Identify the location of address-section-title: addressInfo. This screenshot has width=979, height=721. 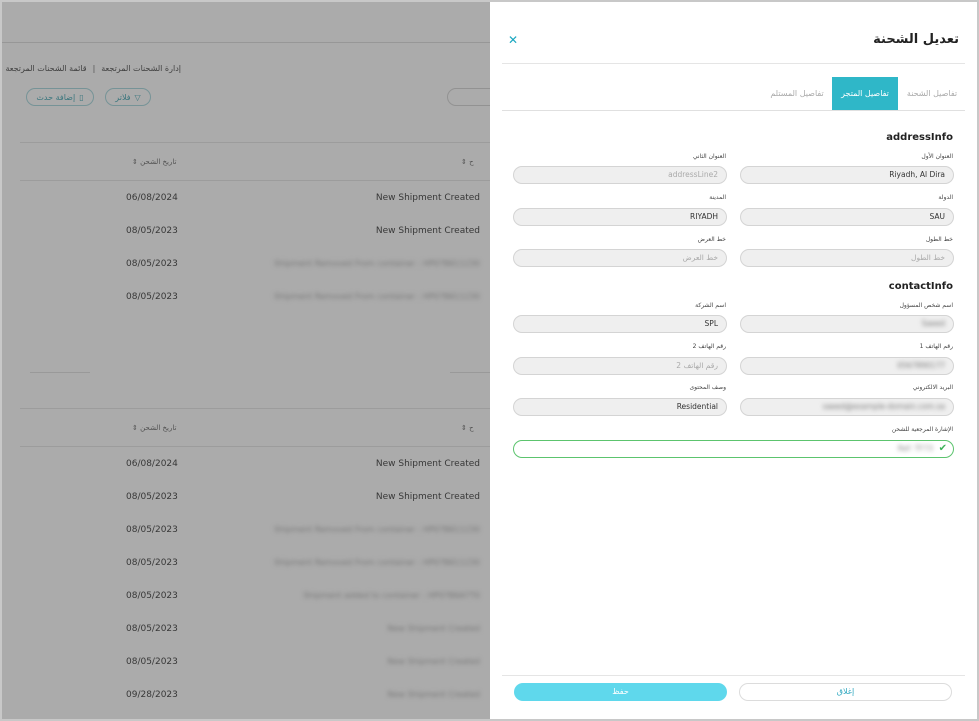
(919, 137).